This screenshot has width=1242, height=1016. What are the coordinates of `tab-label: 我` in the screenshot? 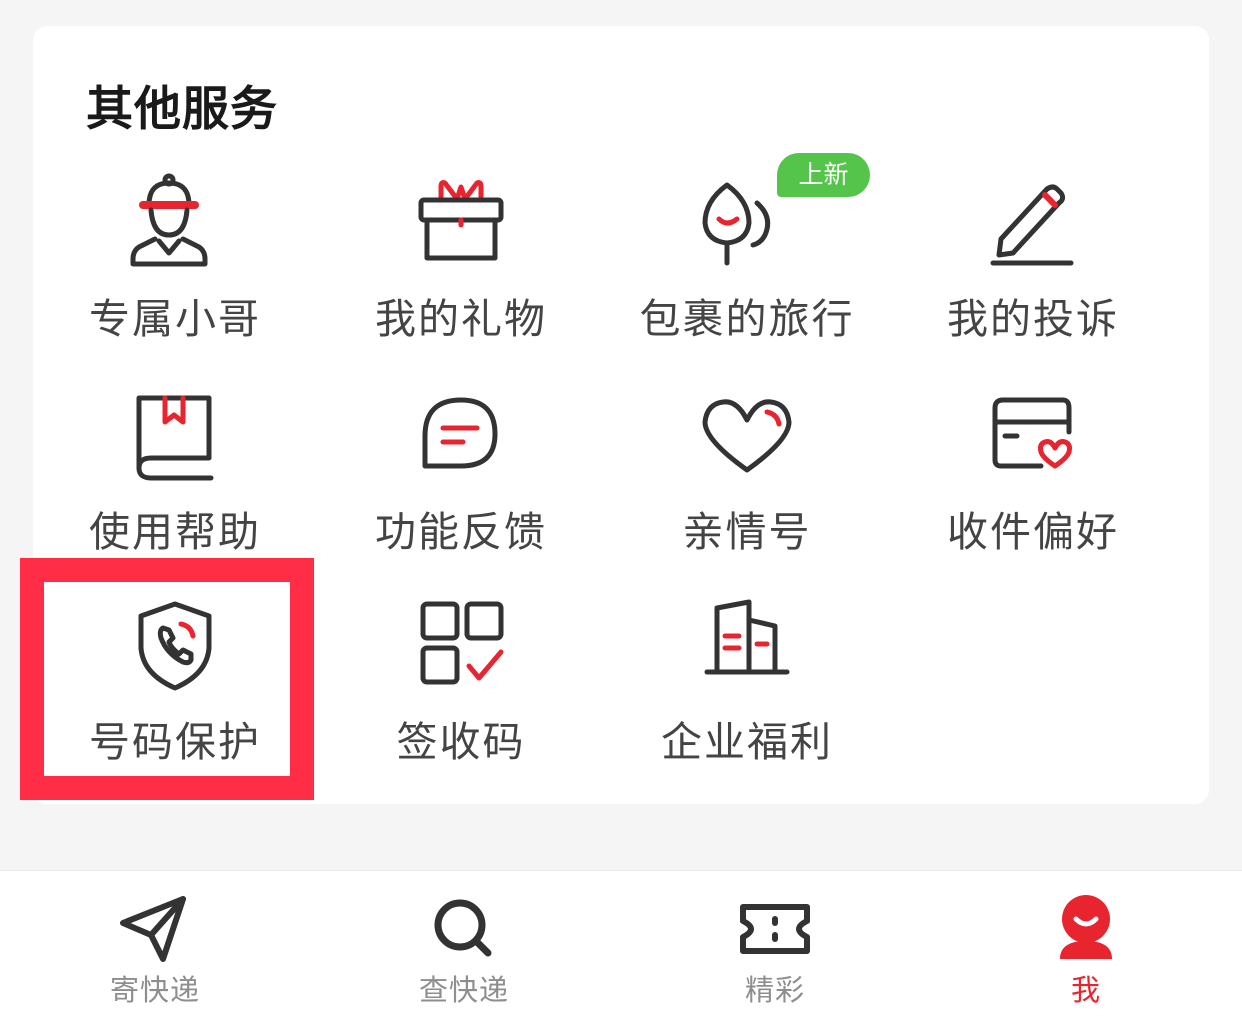 It's located at (1085, 990).